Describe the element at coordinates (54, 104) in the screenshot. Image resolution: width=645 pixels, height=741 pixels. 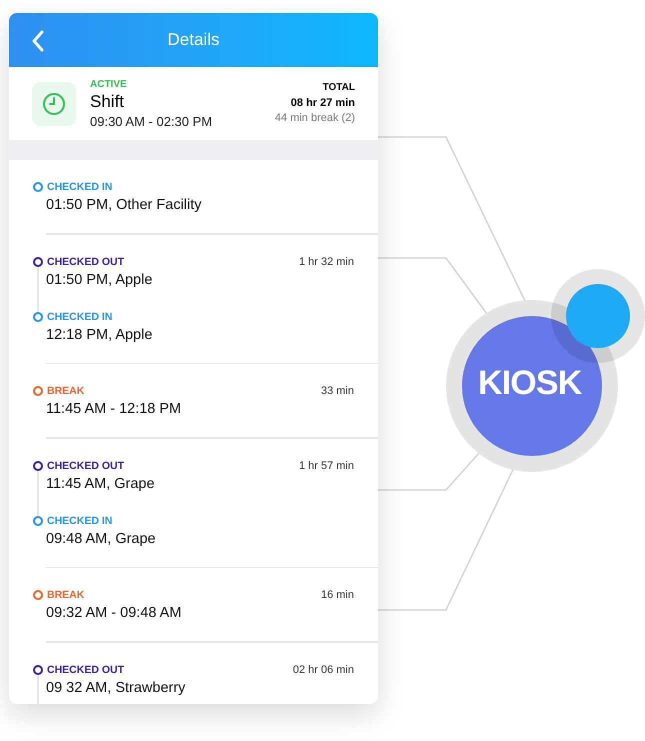
I see `clock-icon` at that location.